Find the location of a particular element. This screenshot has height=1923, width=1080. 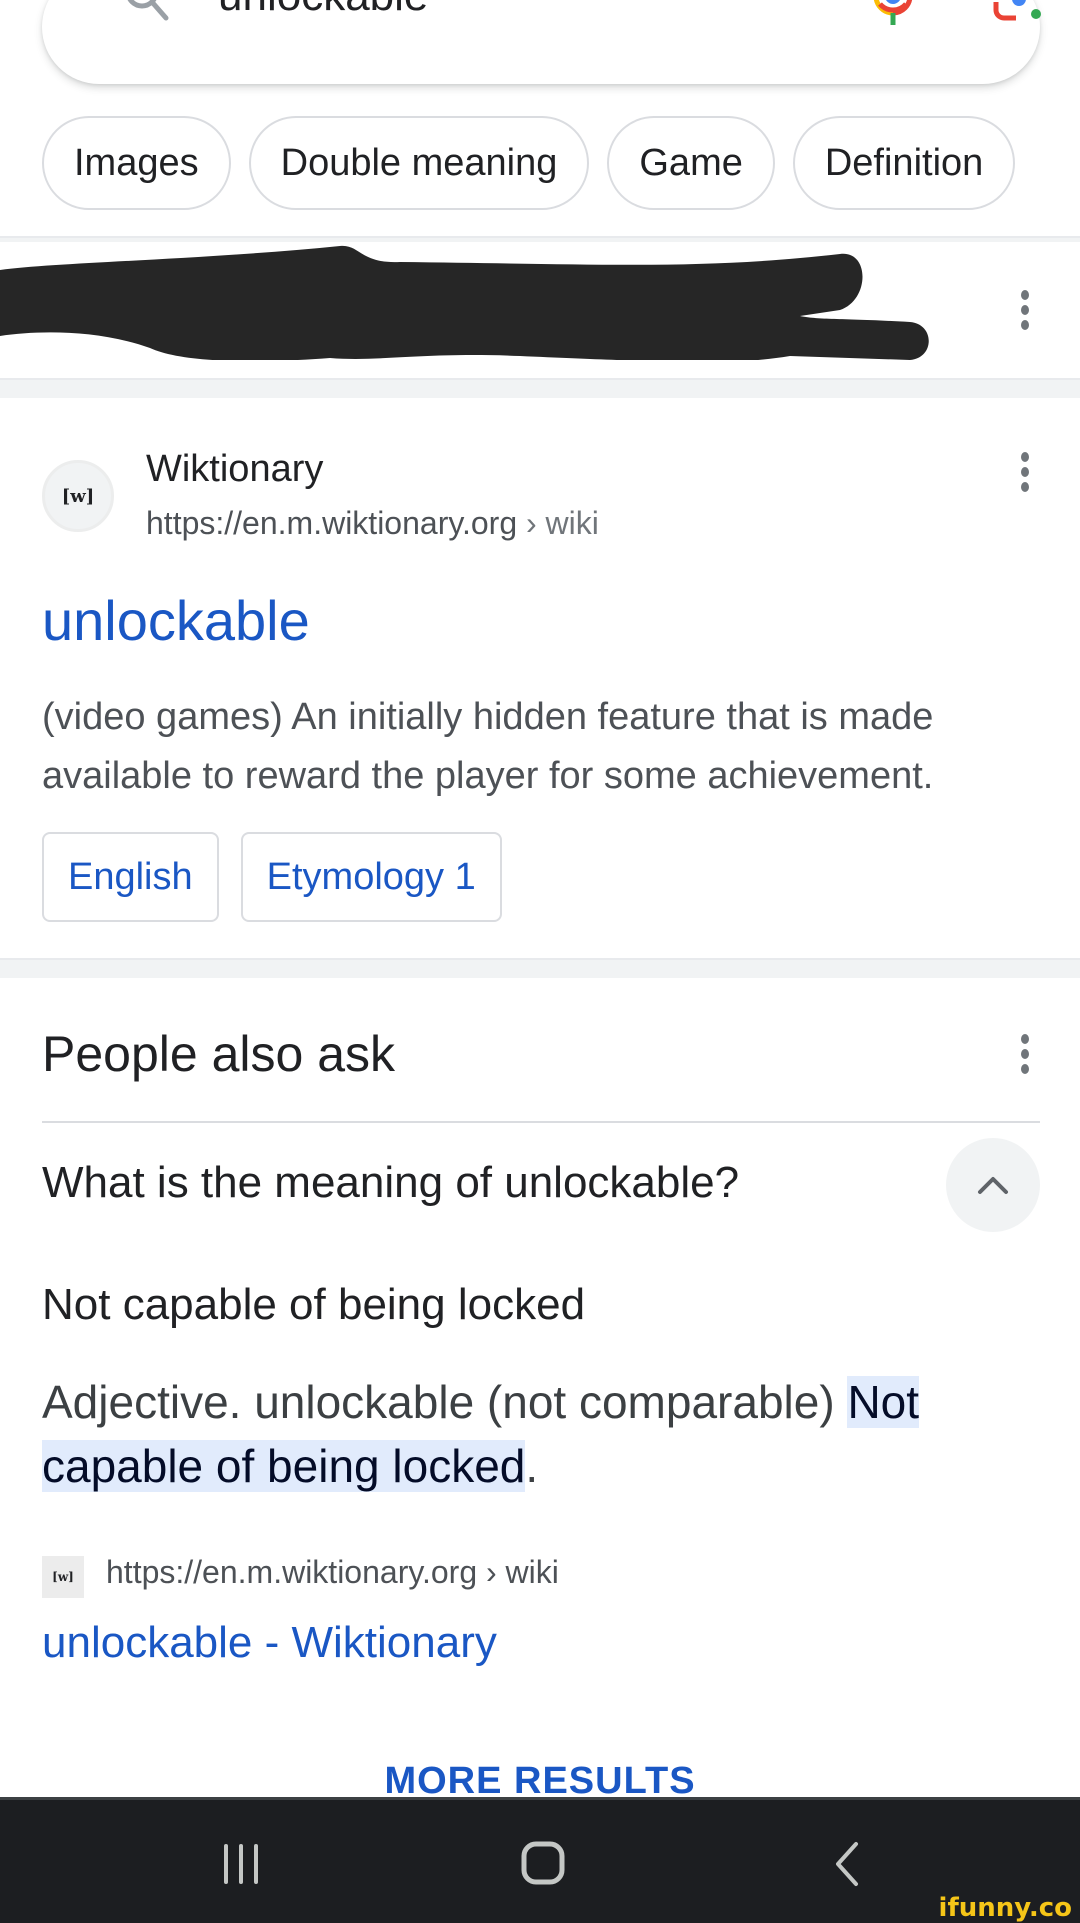

mic-icon is located at coordinates (893, 13).